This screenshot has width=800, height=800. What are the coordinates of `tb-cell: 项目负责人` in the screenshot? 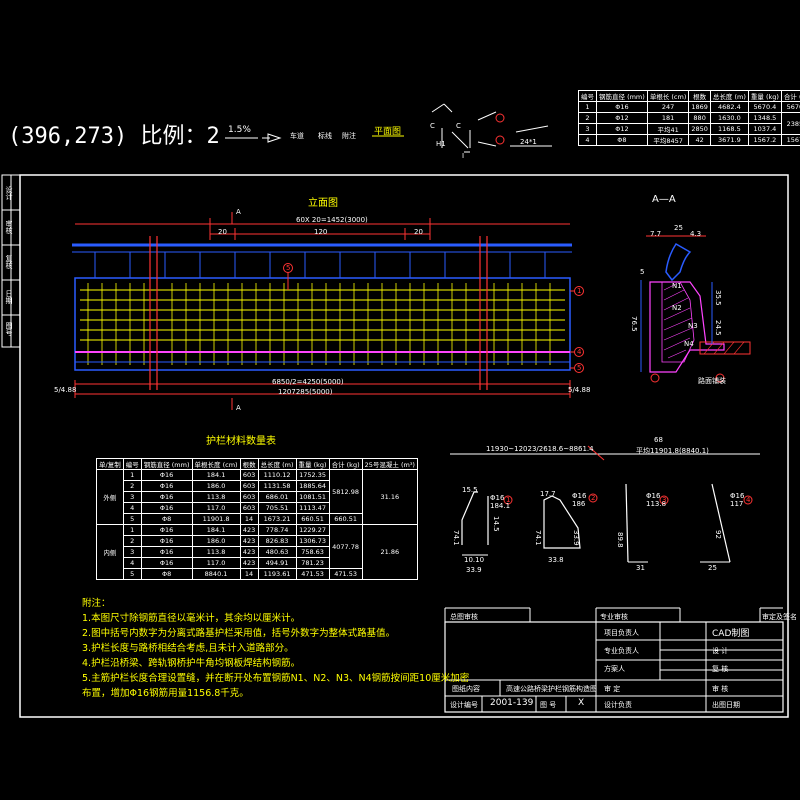 It's located at (621, 633).